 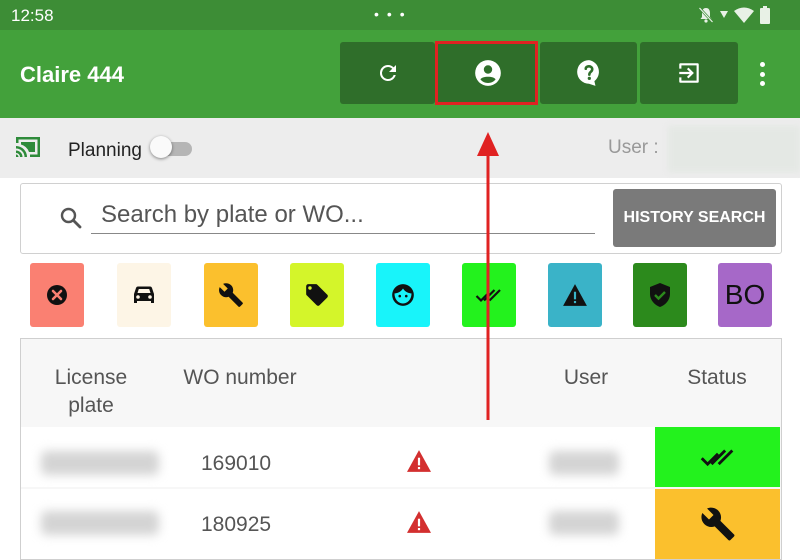 I want to click on tag-icon, so click(x=317, y=295).